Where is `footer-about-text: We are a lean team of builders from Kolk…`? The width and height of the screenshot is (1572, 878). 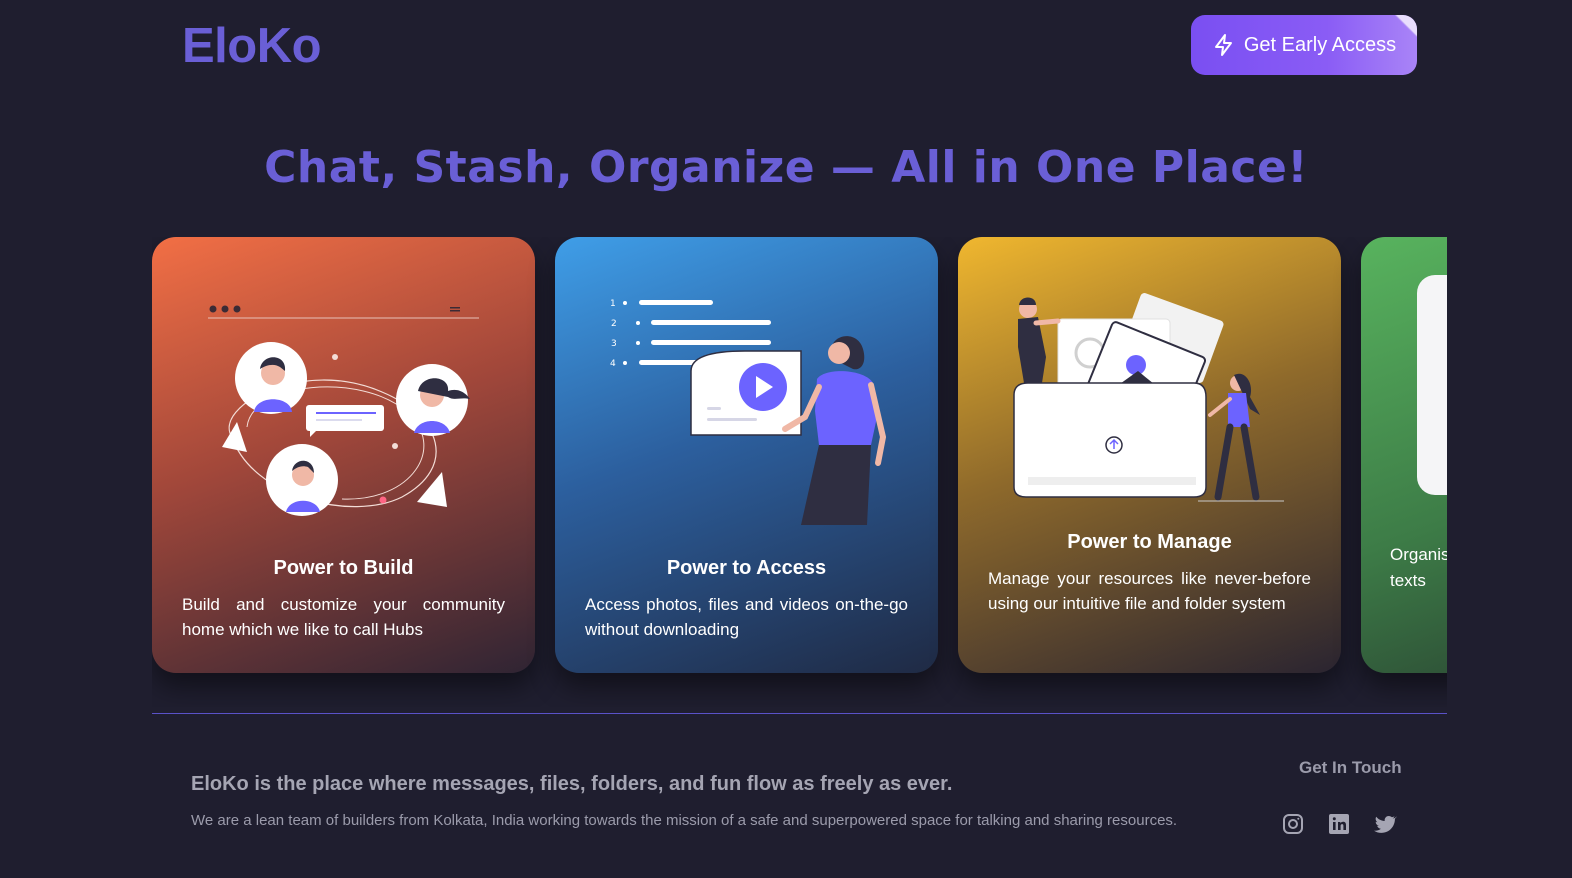
footer-about-text: We are a lean team of builders from Kolk… is located at coordinates (684, 820).